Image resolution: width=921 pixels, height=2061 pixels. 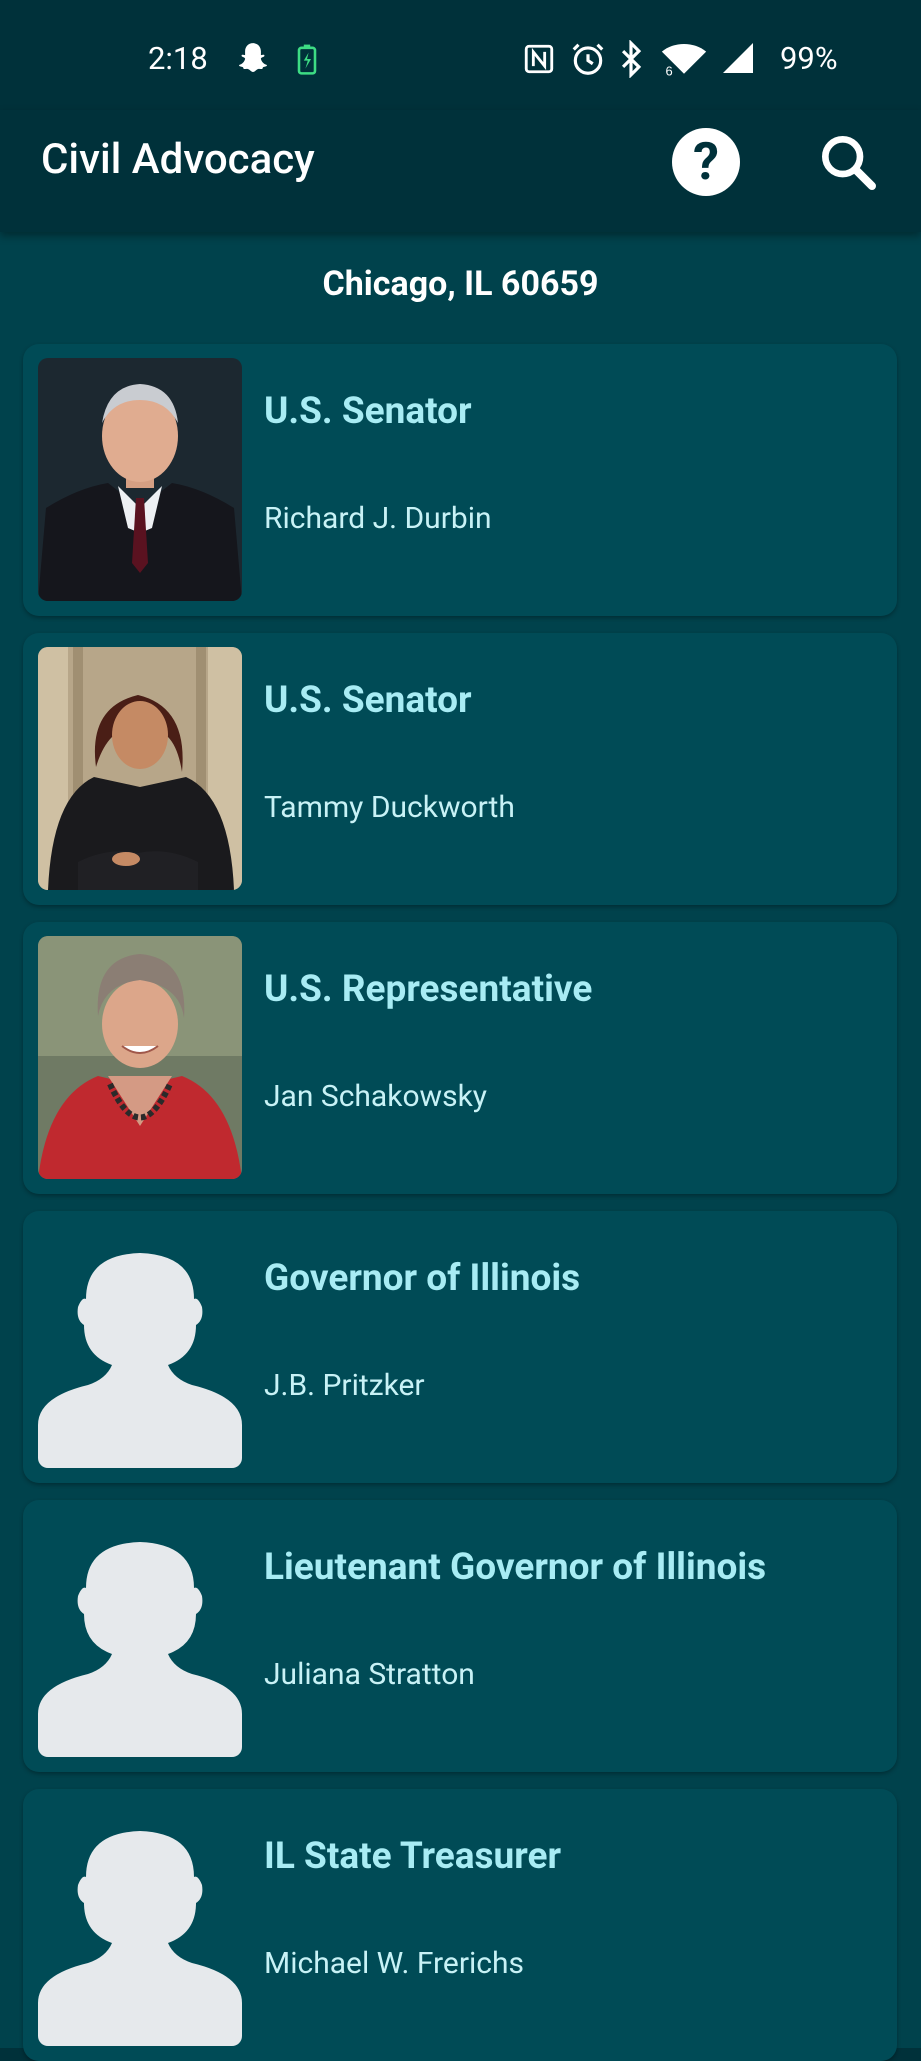 I want to click on official-name: Michael W. Frerichs, so click(x=394, y=1963).